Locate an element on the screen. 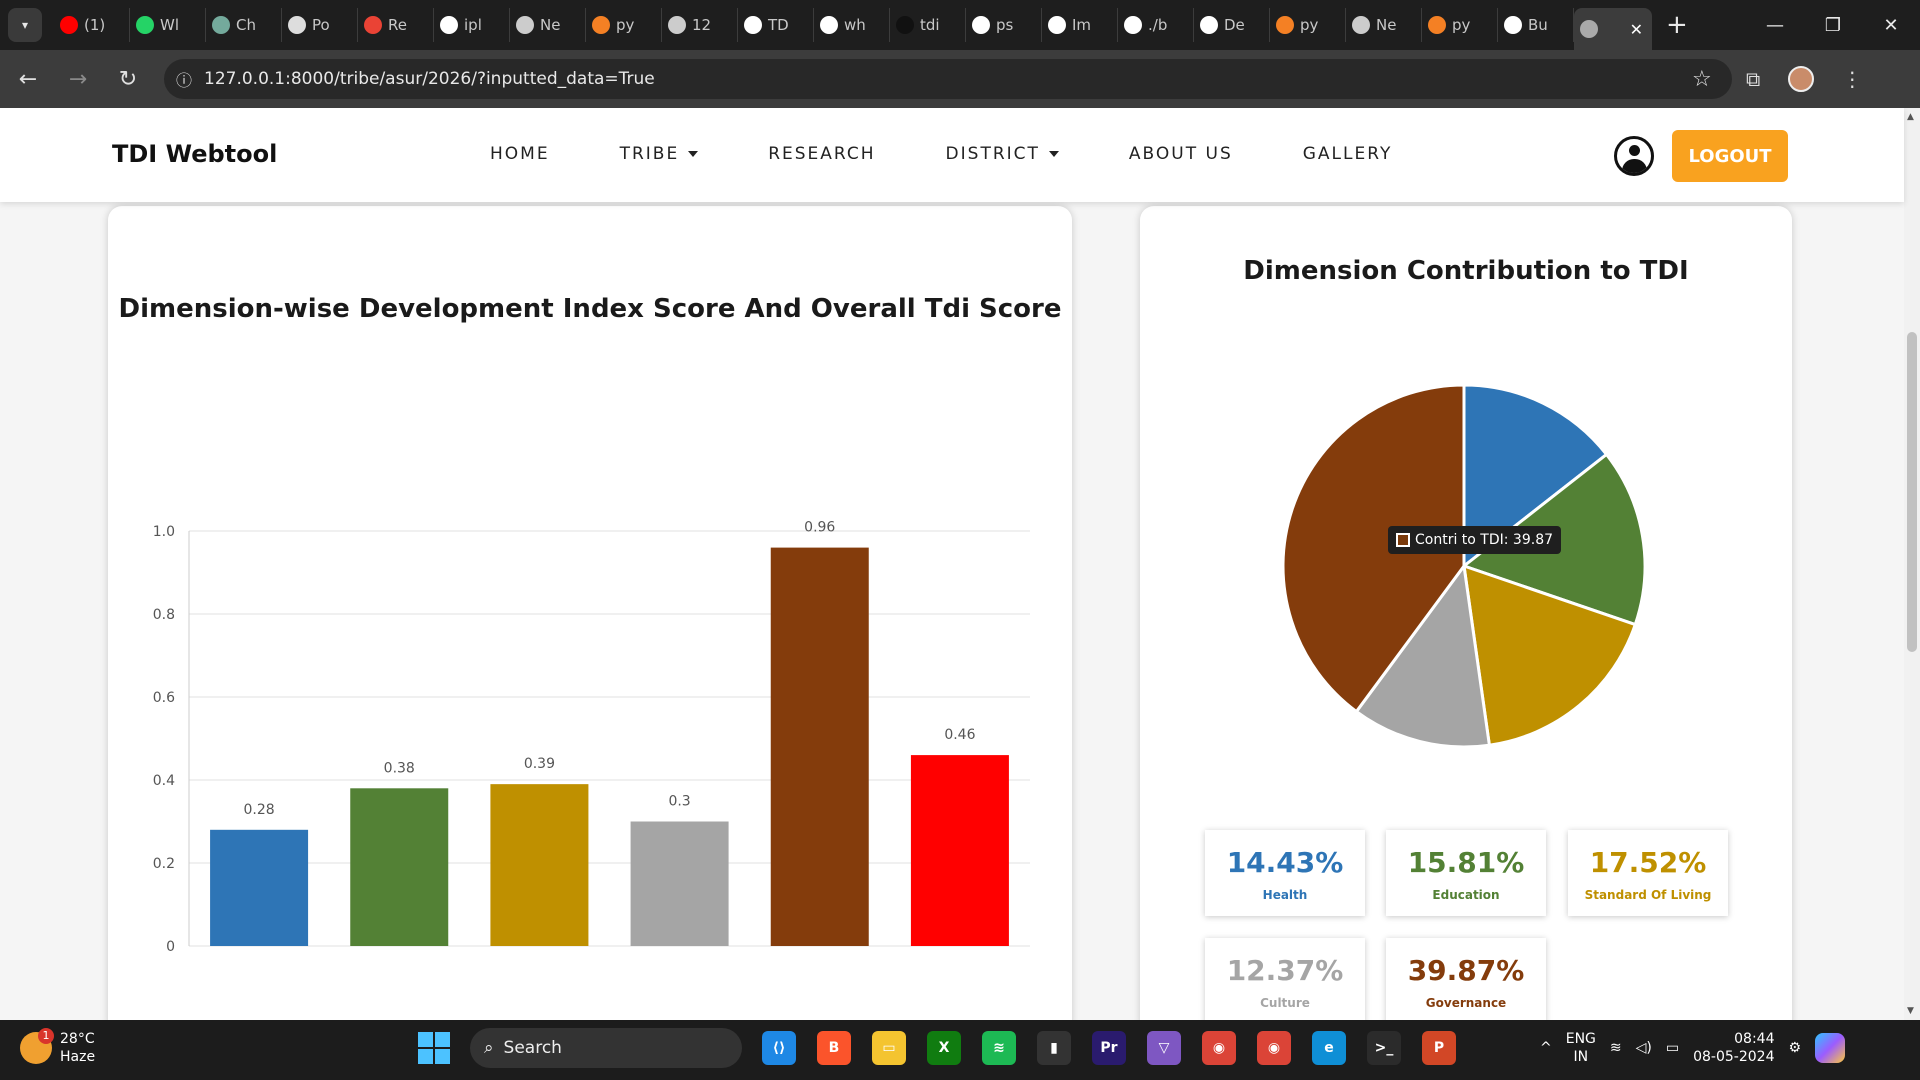 This screenshot has width=1920, height=1080. browser-tab: Wl is located at coordinates (168, 25).